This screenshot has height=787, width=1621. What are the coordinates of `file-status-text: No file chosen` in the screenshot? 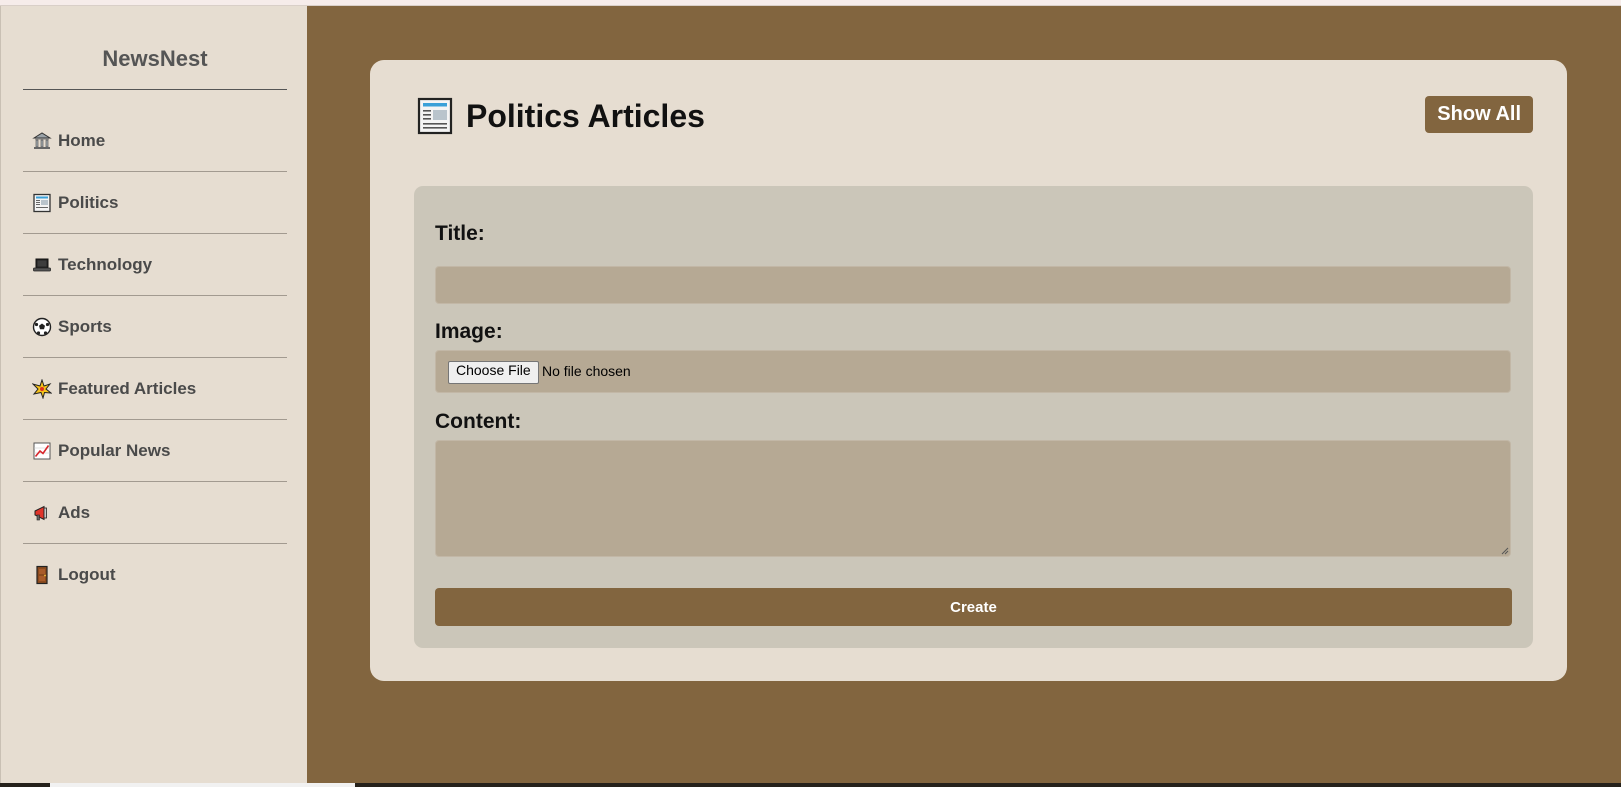 It's located at (586, 371).